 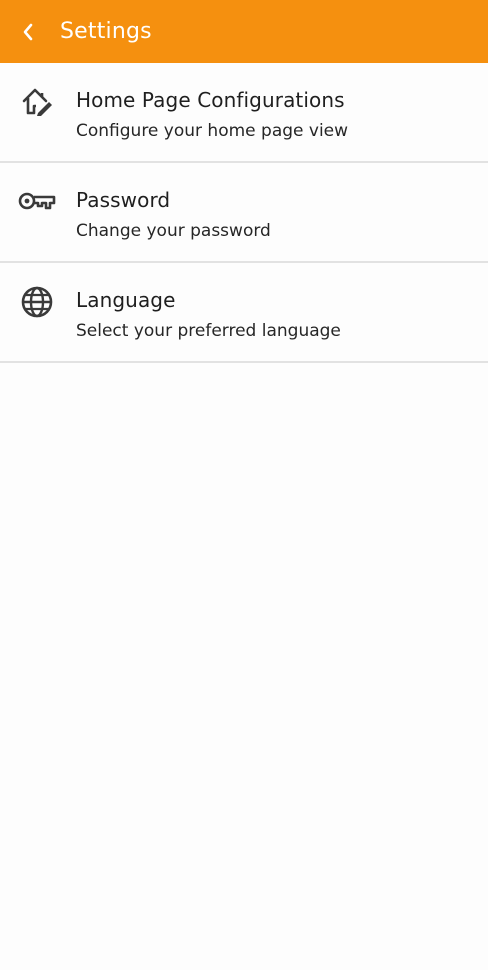 I want to click on settings-item-subtitle: Change your password, so click(x=173, y=231).